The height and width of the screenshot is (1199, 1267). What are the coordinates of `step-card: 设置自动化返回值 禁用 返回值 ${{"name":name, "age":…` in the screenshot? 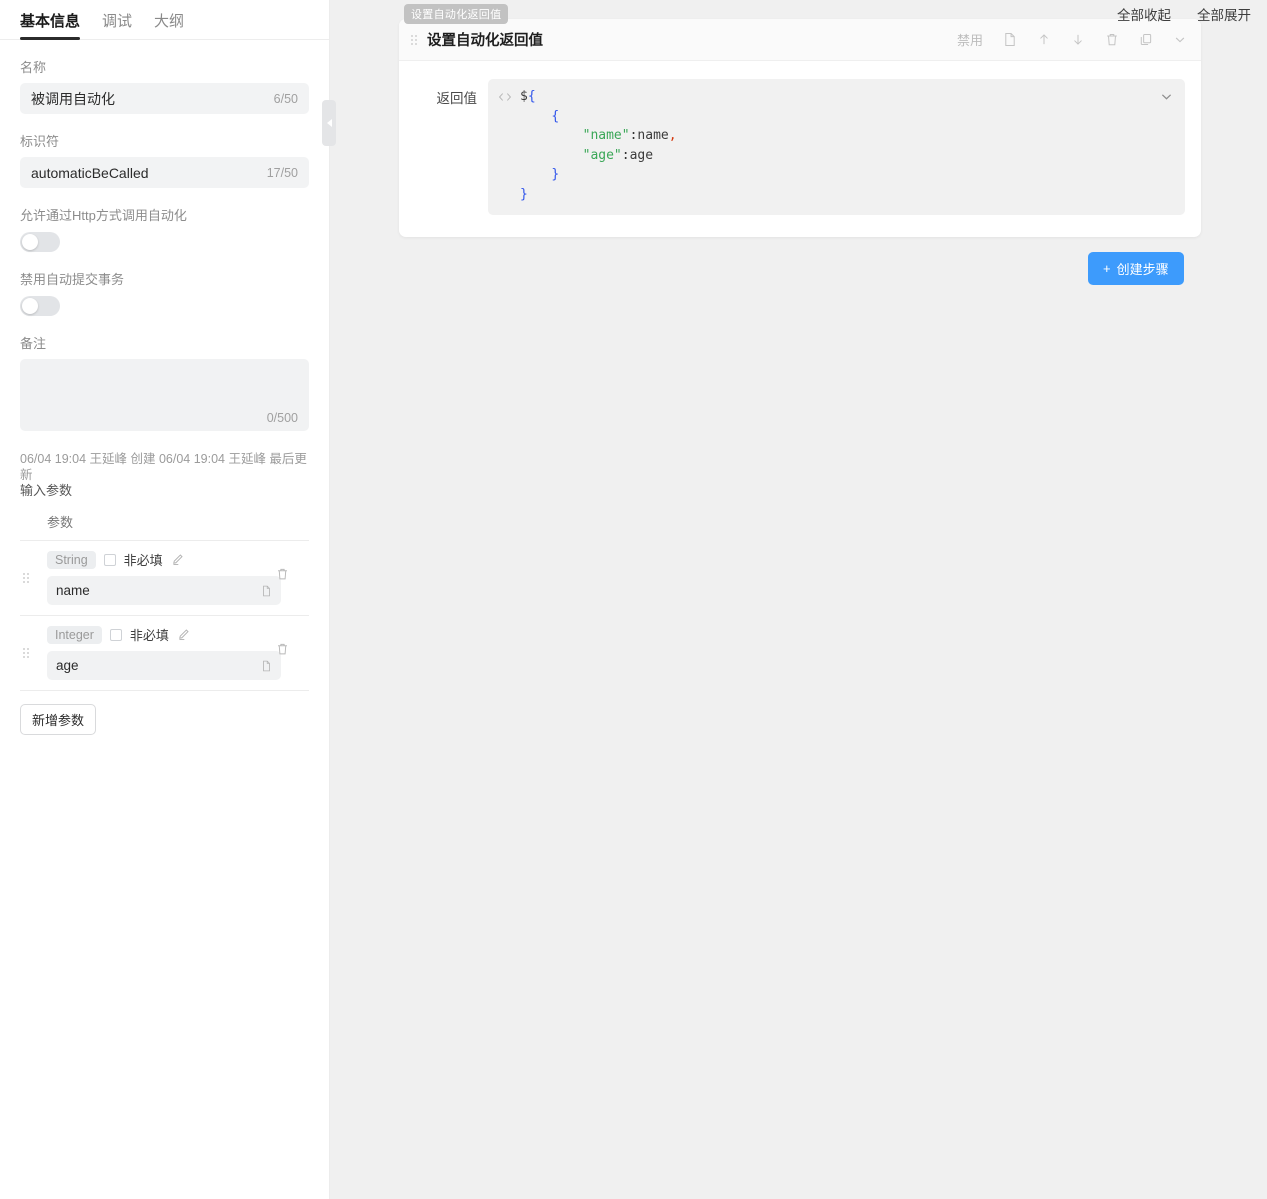 It's located at (800, 128).